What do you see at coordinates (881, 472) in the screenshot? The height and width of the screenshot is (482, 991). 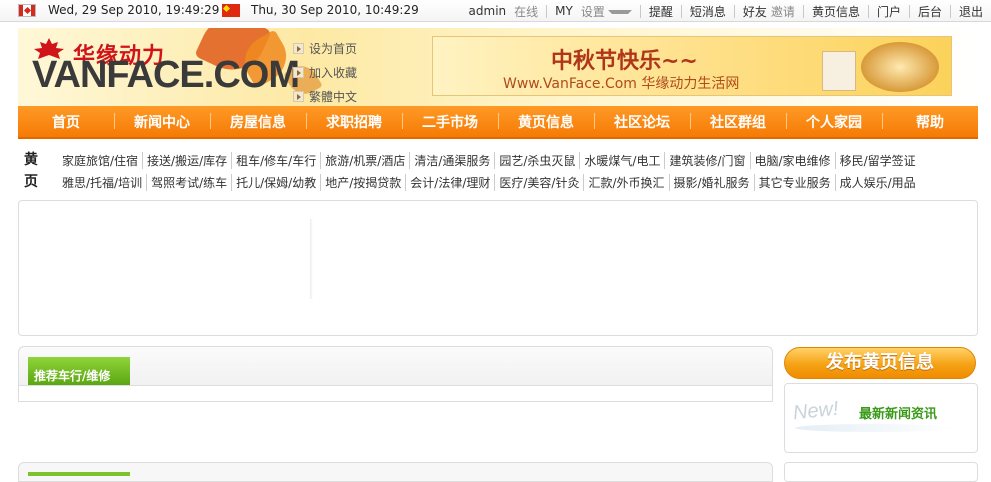 I see `sidebar-next-panel` at bounding box center [881, 472].